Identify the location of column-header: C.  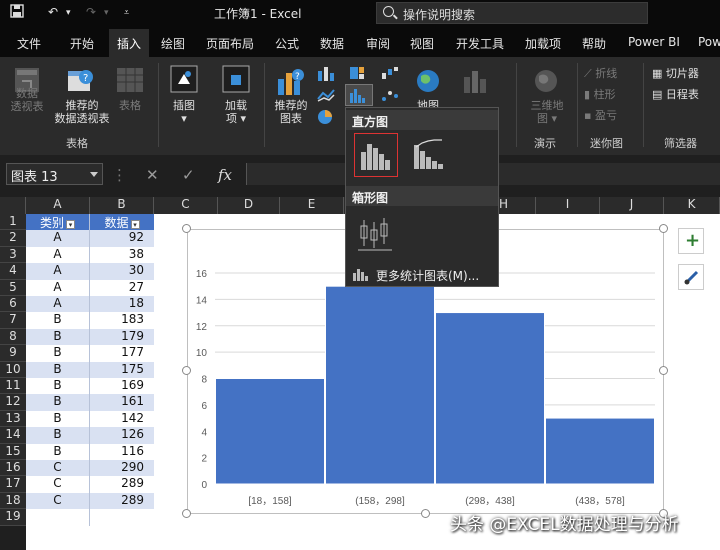
(186, 205).